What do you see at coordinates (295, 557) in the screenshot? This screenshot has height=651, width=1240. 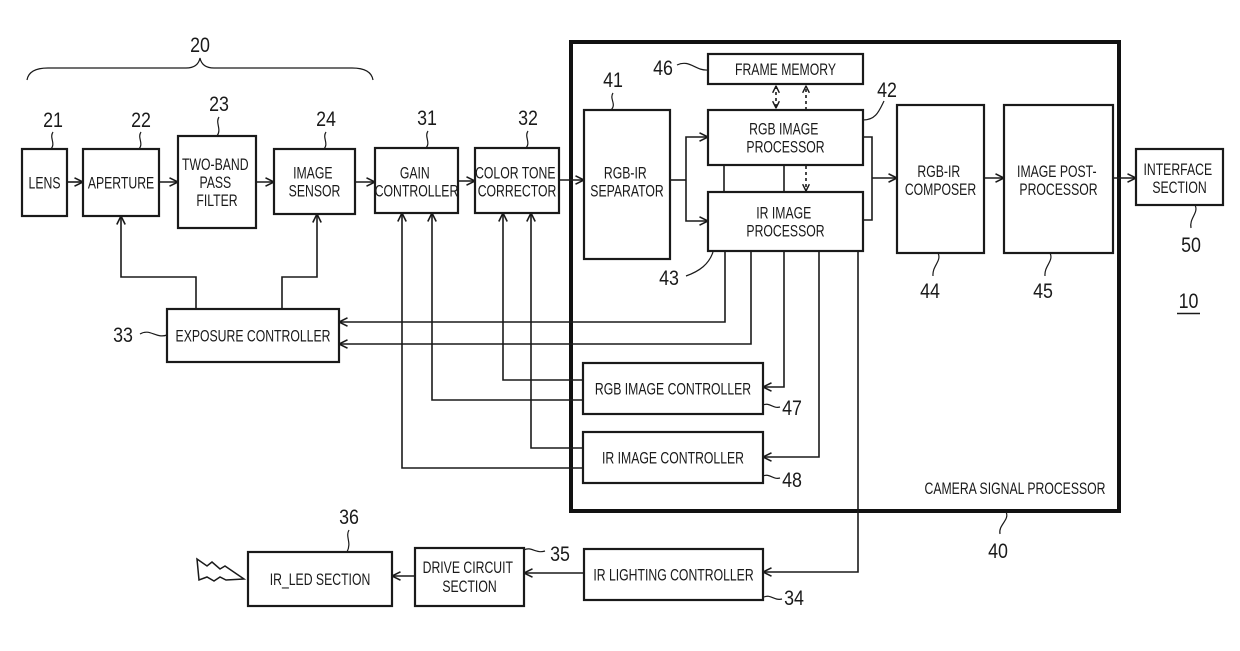 I see `ir-led-section-block: IR_LED SECTION 36` at bounding box center [295, 557].